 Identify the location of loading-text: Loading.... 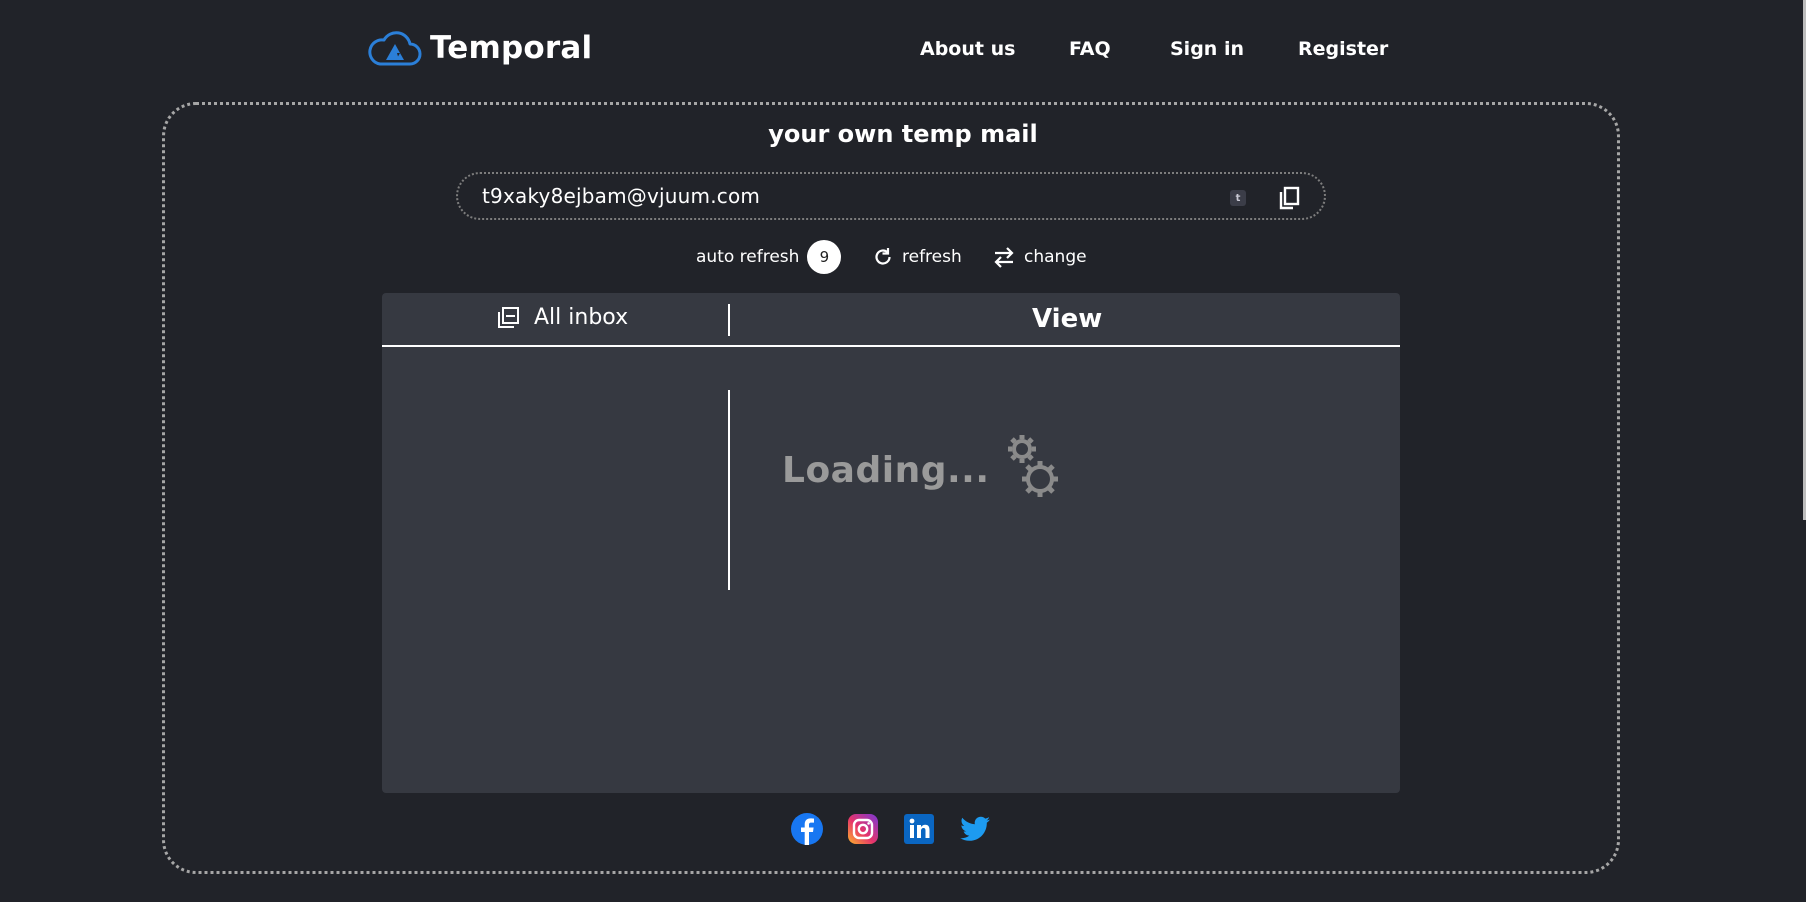
(886, 470).